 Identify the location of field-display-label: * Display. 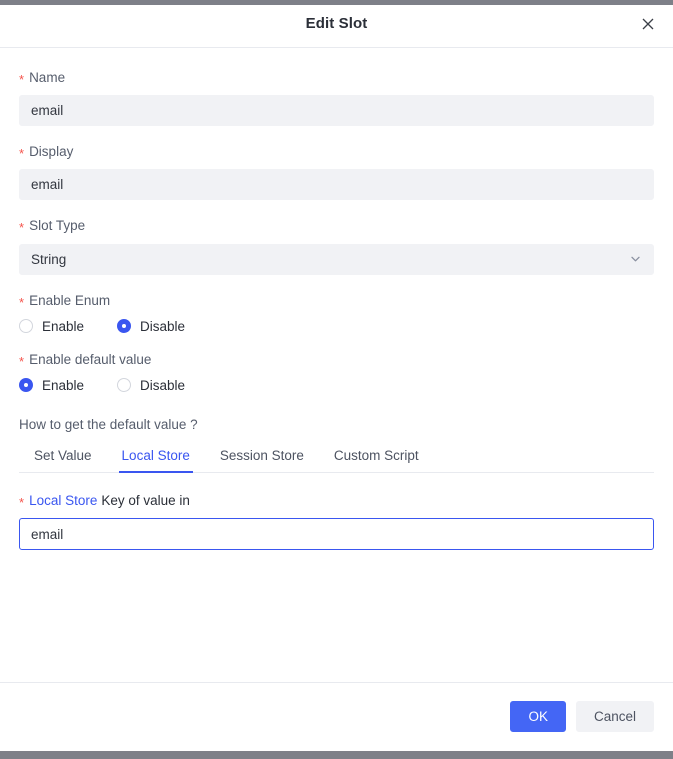
(336, 153).